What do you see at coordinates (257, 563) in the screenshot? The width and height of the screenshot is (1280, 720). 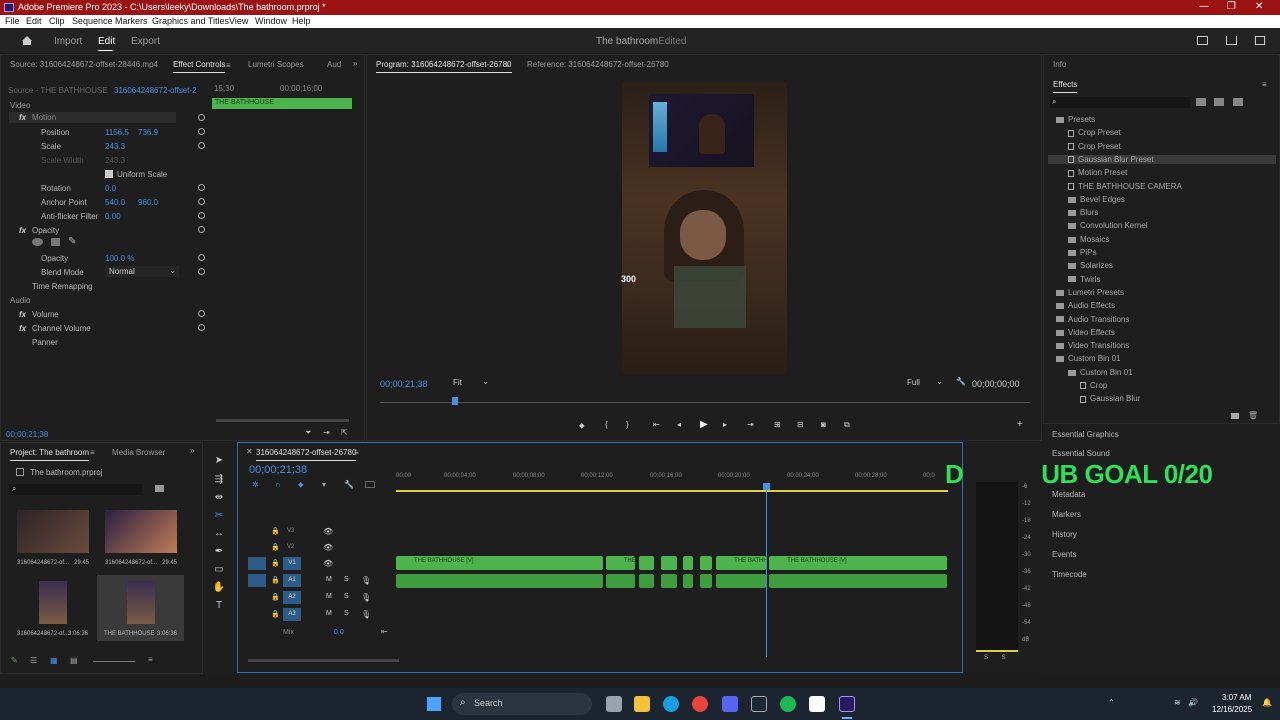 I see `track-v1-target` at bounding box center [257, 563].